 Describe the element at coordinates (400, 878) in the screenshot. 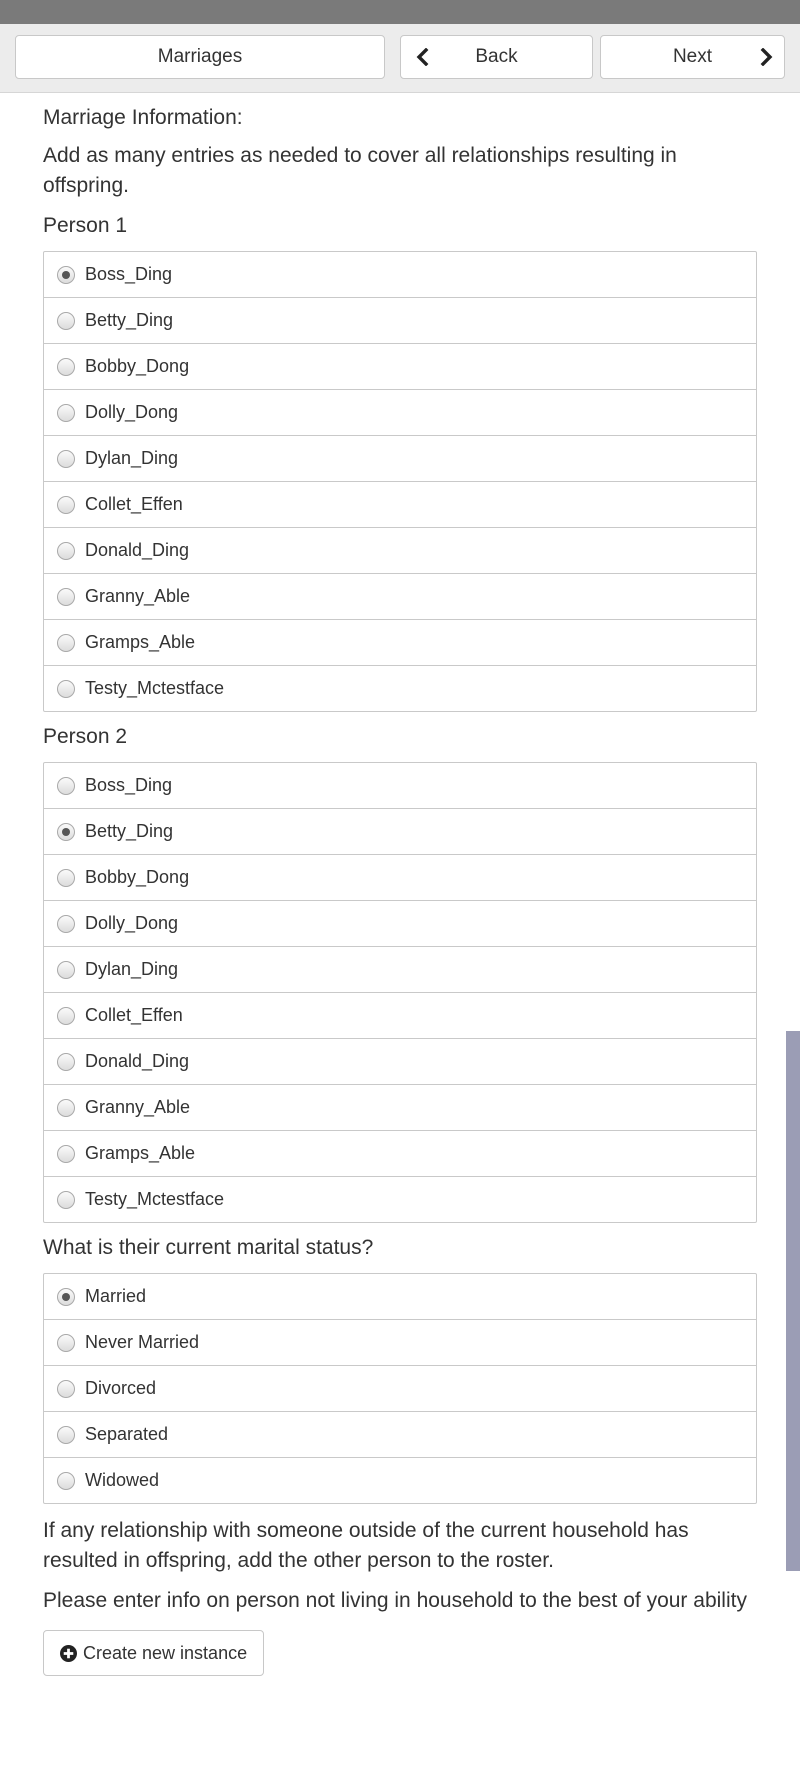

I see `person2-option: Bobby_Dong` at that location.